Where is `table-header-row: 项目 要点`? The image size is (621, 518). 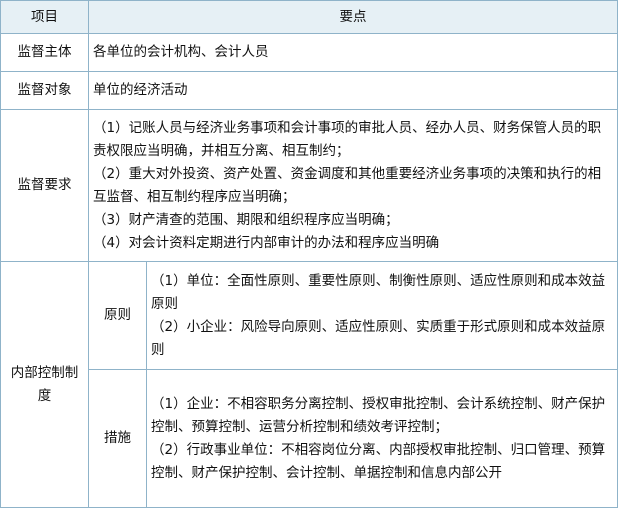 table-header-row: 项目 要点 is located at coordinates (309, 17).